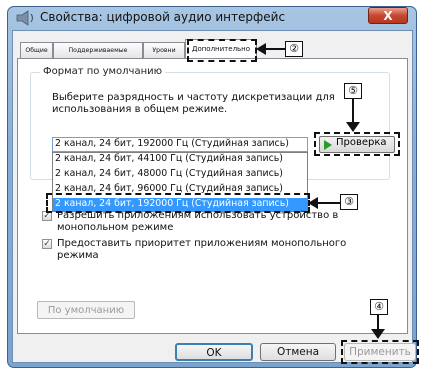  I want to click on callout-number-3: ③, so click(349, 202).